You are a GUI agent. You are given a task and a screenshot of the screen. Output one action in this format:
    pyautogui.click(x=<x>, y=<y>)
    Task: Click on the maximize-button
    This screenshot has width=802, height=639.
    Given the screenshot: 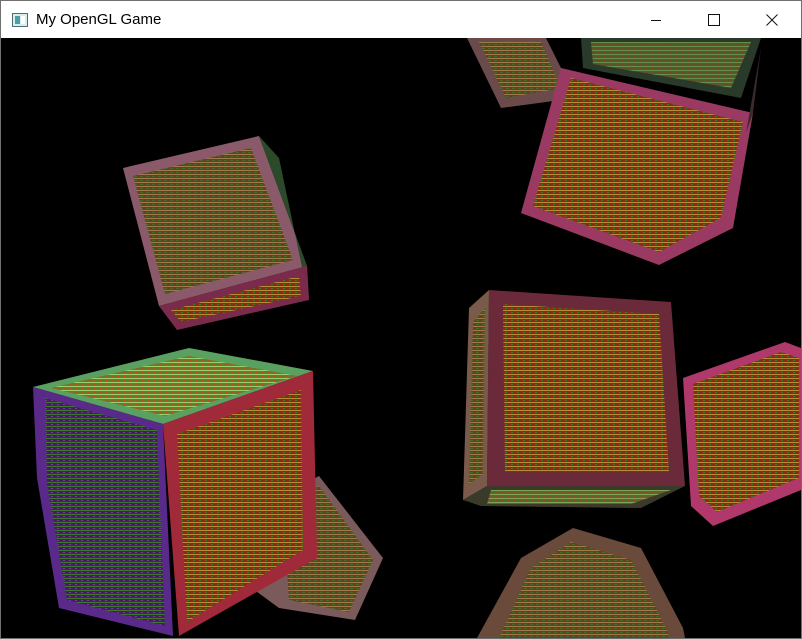 What is the action you would take?
    pyautogui.click(x=714, y=19)
    